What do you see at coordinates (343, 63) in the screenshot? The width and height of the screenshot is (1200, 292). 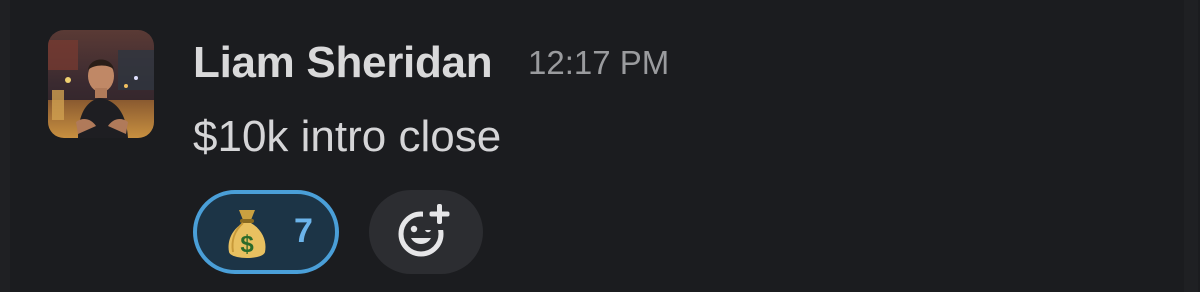 I see `author-name: Liam Sheridan` at bounding box center [343, 63].